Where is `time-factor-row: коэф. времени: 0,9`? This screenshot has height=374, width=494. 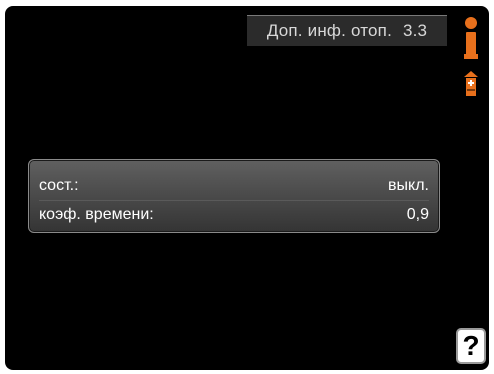 time-factor-row: коэф. времени: 0,9 is located at coordinates (234, 214).